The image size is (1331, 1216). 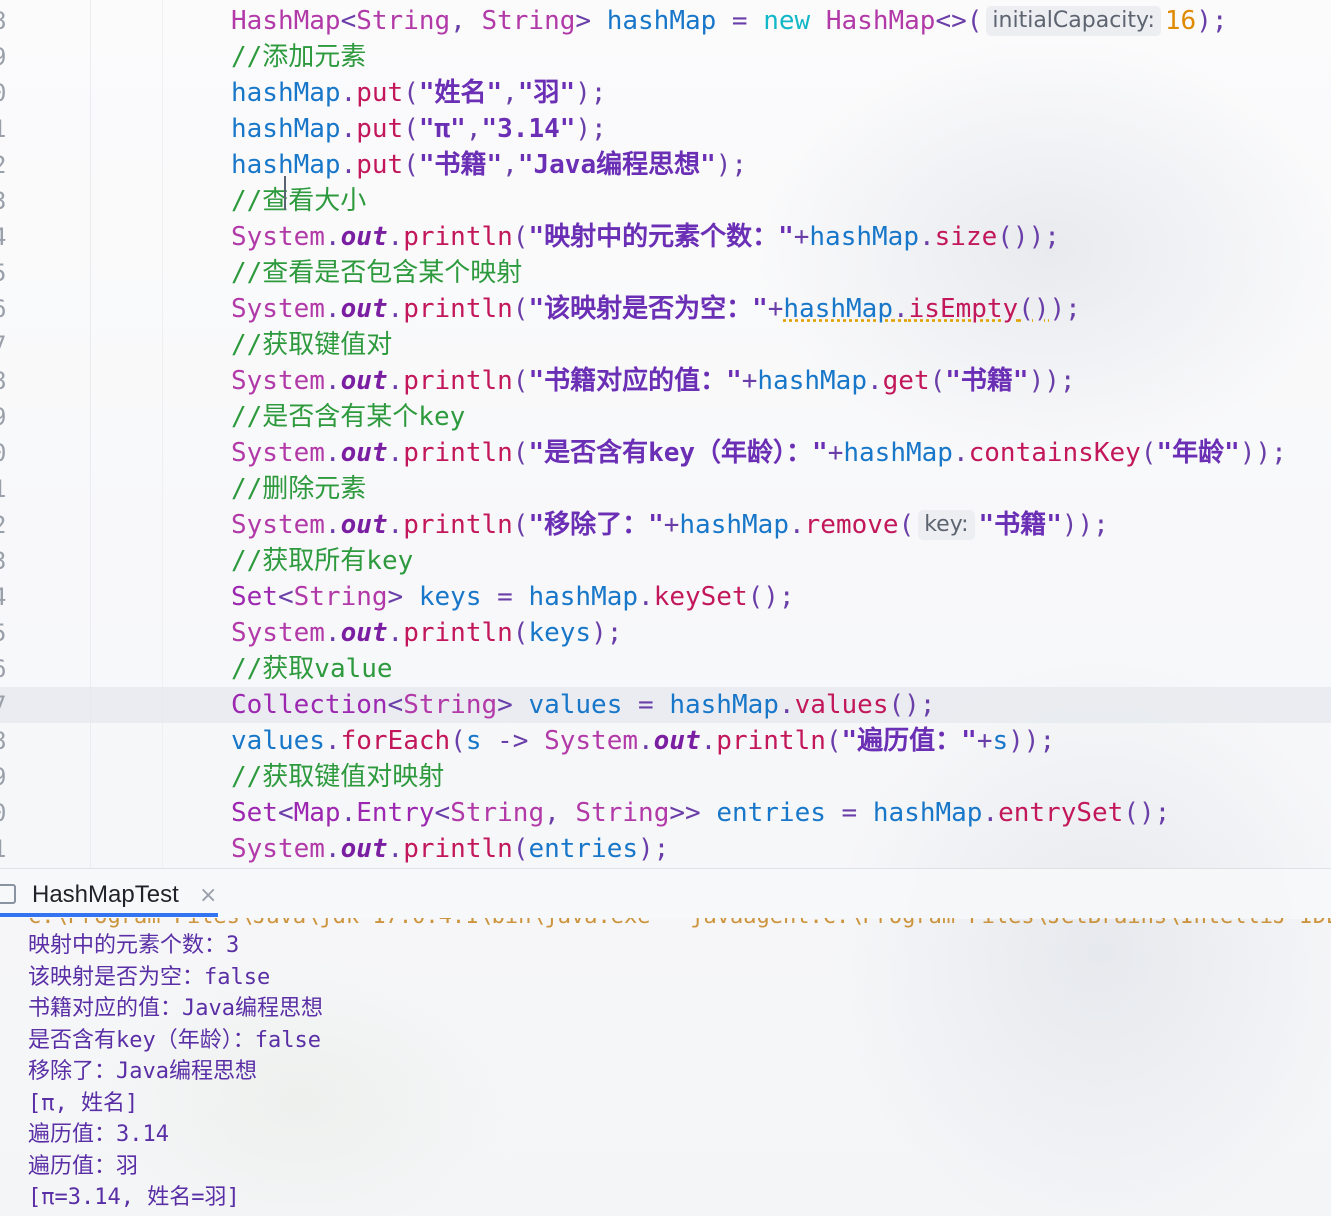 What do you see at coordinates (665, 669) in the screenshot?
I see `code-line: 6 //获取value` at bounding box center [665, 669].